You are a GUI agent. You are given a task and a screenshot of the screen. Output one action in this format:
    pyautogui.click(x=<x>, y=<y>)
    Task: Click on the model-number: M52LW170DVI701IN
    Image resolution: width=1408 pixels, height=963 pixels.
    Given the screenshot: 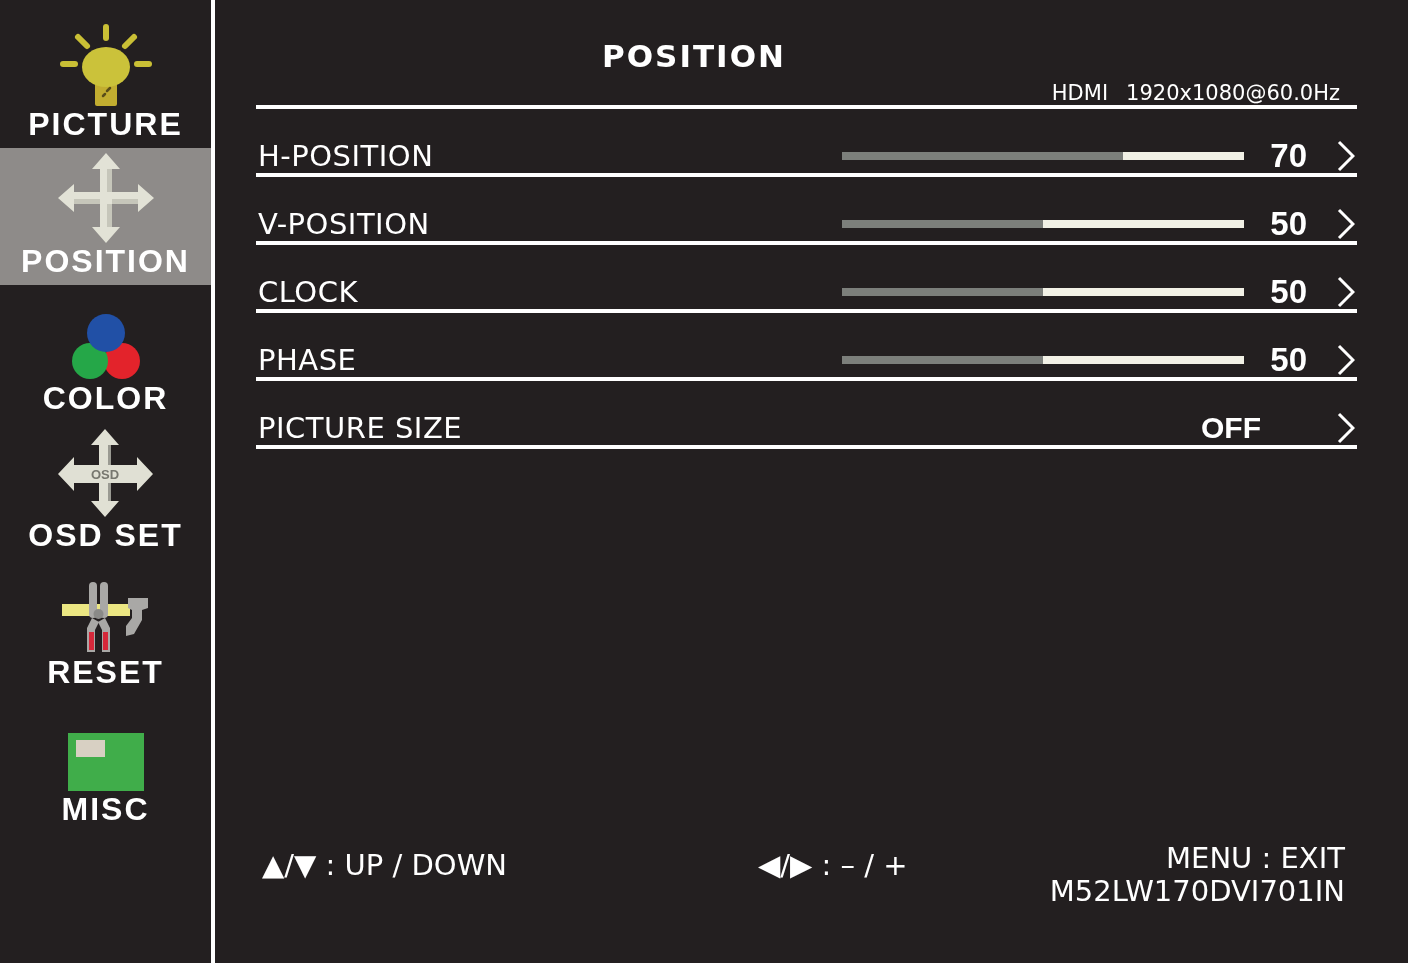 What is the action you would take?
    pyautogui.click(x=1197, y=891)
    